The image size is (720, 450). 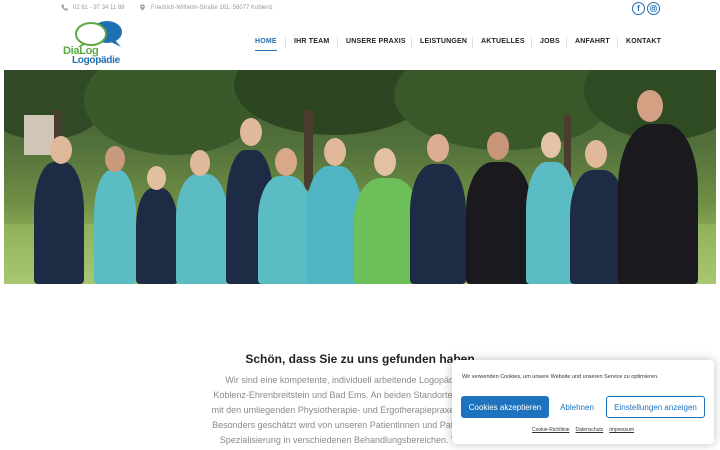 I want to click on facebook-link: f, so click(x=638, y=8).